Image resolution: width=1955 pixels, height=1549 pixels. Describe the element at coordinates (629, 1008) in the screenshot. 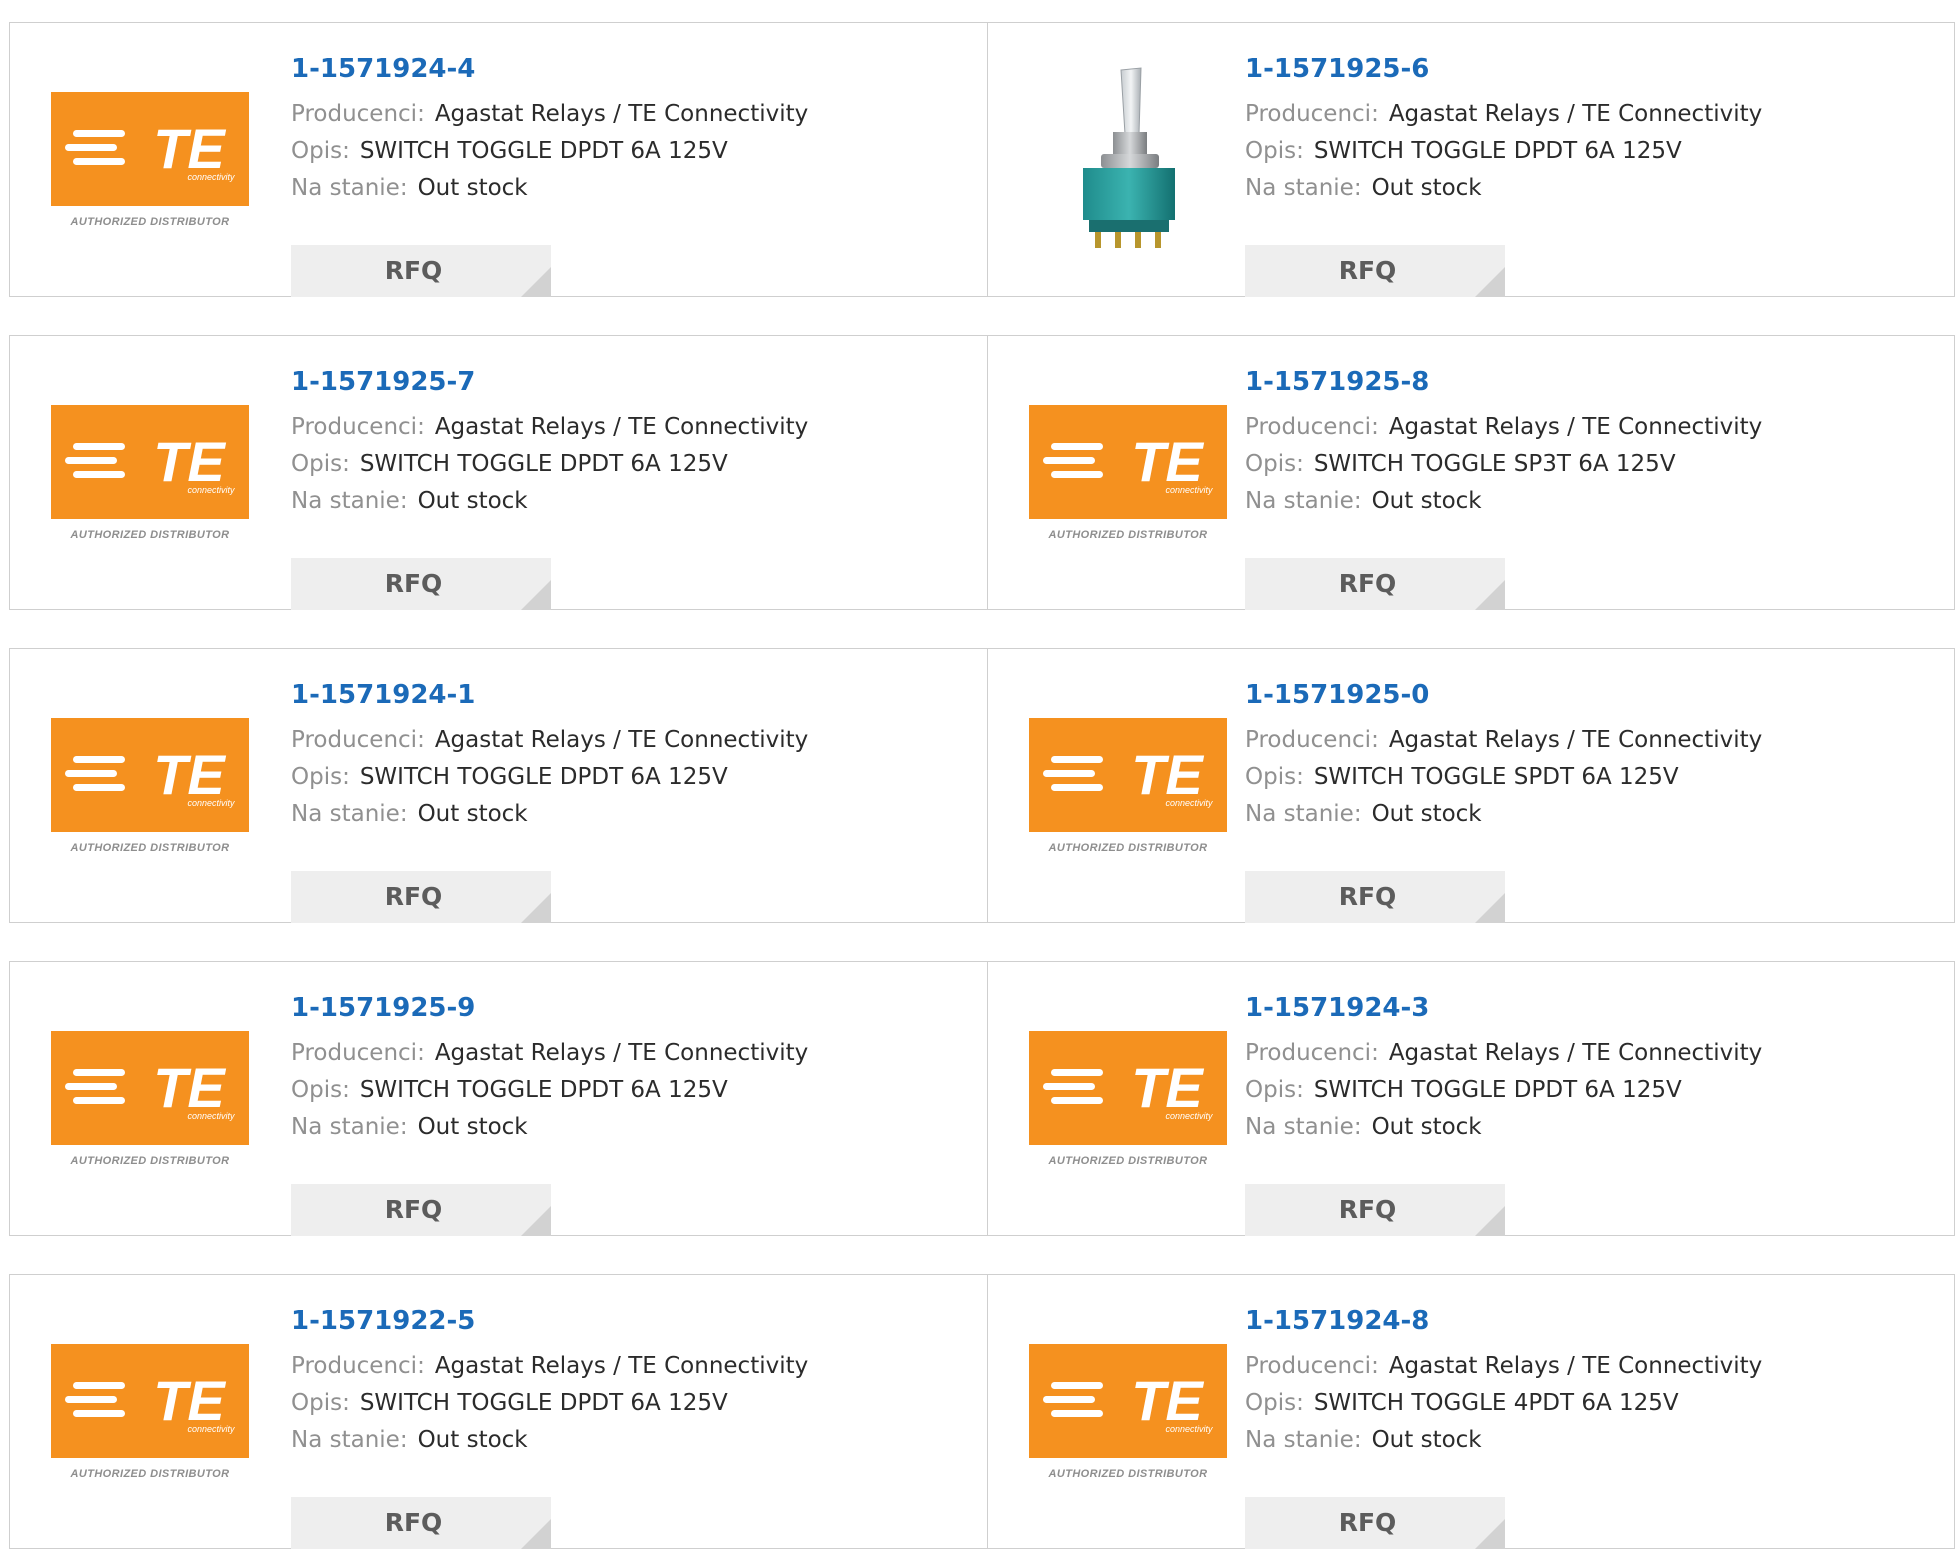

I see `part-number-link: 1-1571925-9` at that location.